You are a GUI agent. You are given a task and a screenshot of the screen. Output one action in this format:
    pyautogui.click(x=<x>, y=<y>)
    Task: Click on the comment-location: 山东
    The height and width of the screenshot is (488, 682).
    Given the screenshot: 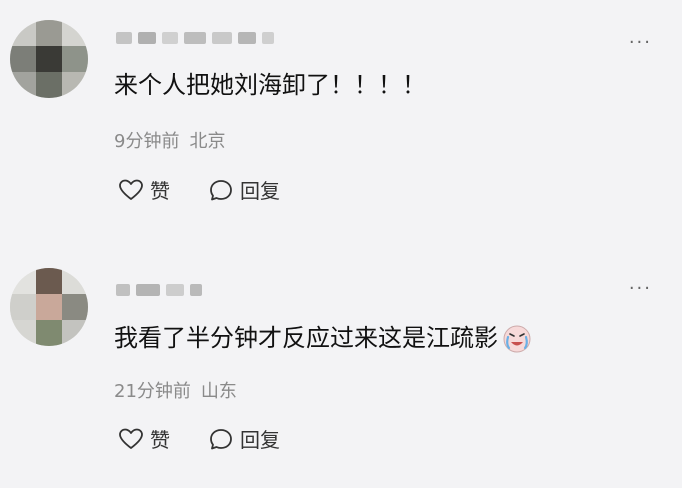 What is the action you would take?
    pyautogui.click(x=218, y=391)
    